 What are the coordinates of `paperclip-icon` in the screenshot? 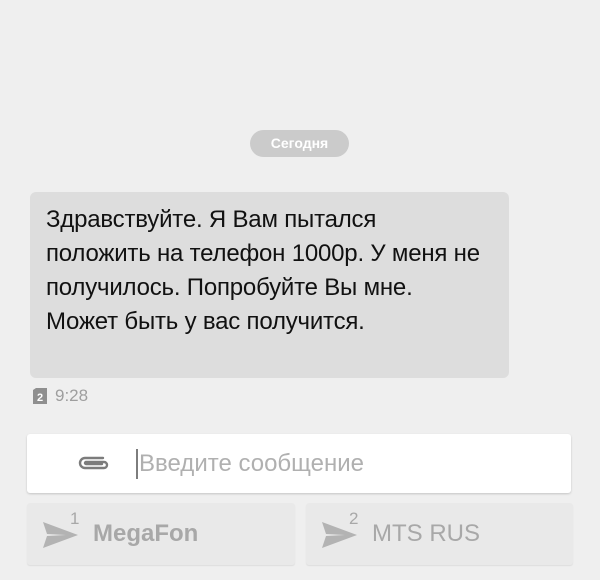 It's located at (93, 463).